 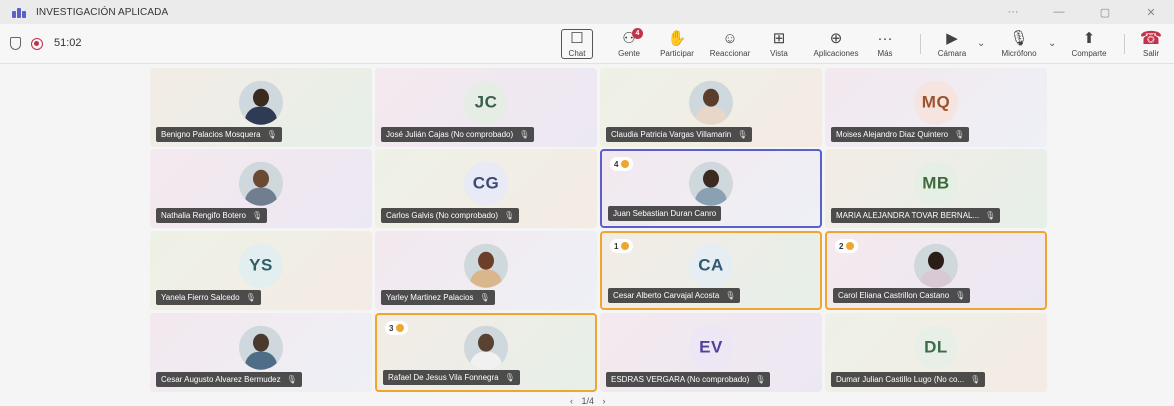 I want to click on toolbar-divider, so click(x=1124, y=44).